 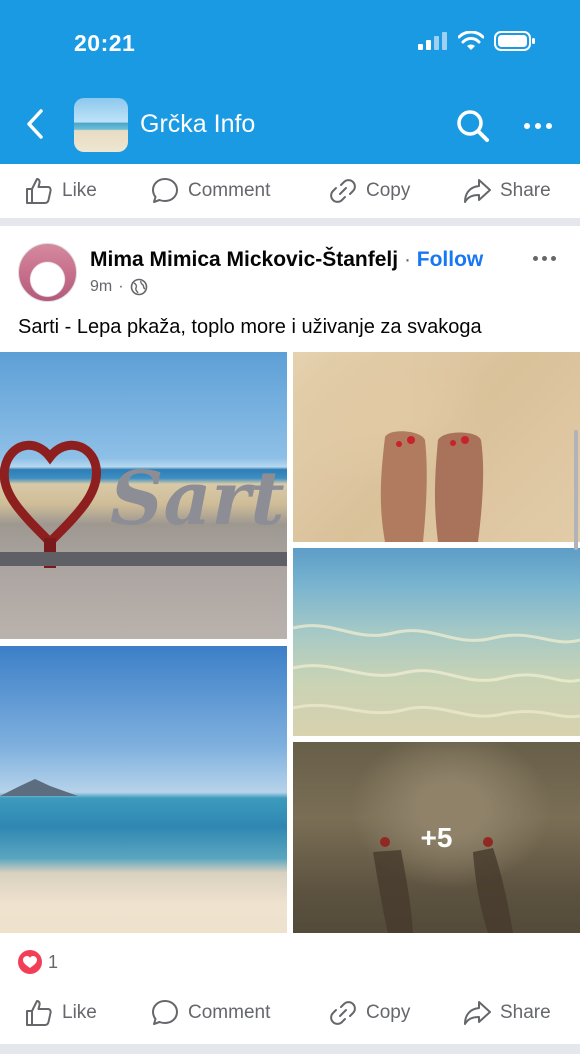 I want to click on photo-feet-sand, so click(x=436, y=447).